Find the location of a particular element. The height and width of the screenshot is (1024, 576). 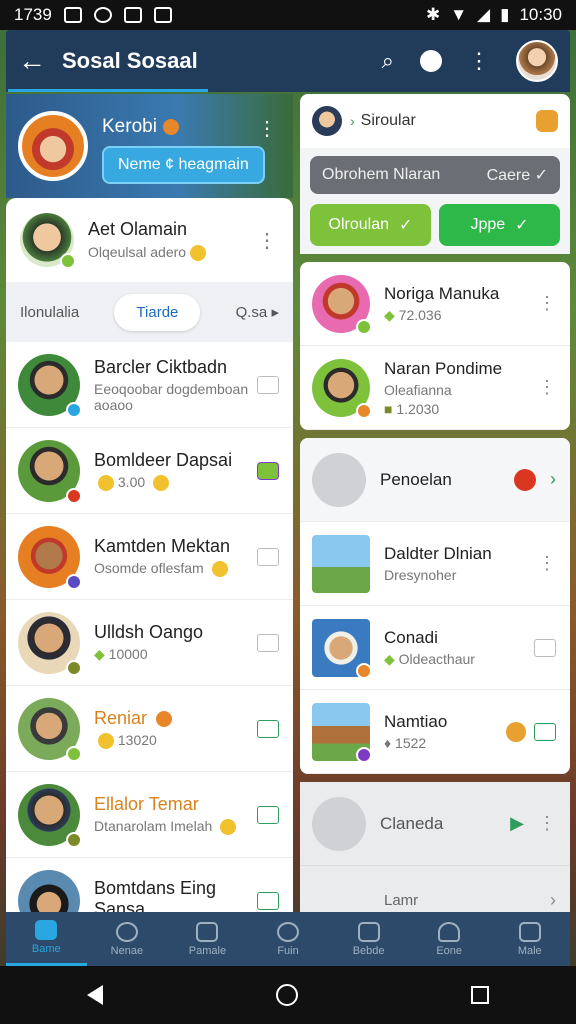

search-icon: ⌕ is located at coordinates (388, 61).